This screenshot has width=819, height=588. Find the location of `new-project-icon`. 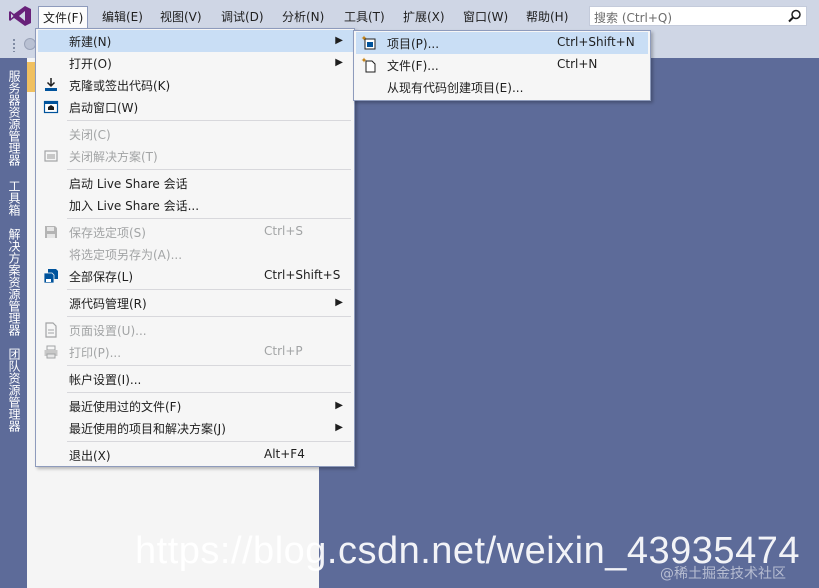

new-project-icon is located at coordinates (368, 42).